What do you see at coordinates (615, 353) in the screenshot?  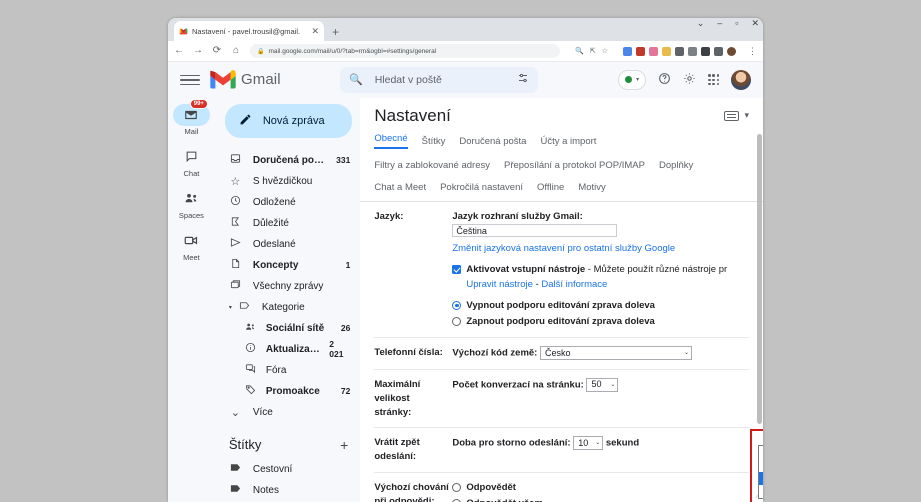 I see `country-code-select: Česko ⌄` at bounding box center [615, 353].